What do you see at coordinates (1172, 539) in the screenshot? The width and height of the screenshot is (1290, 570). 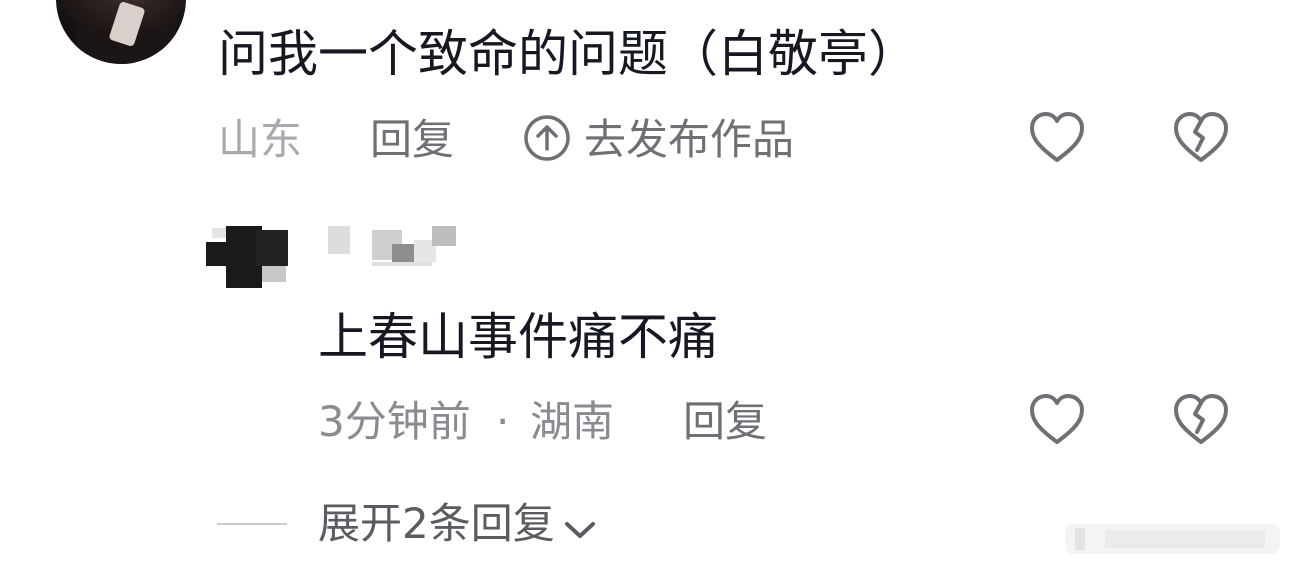 I see `watermark` at bounding box center [1172, 539].